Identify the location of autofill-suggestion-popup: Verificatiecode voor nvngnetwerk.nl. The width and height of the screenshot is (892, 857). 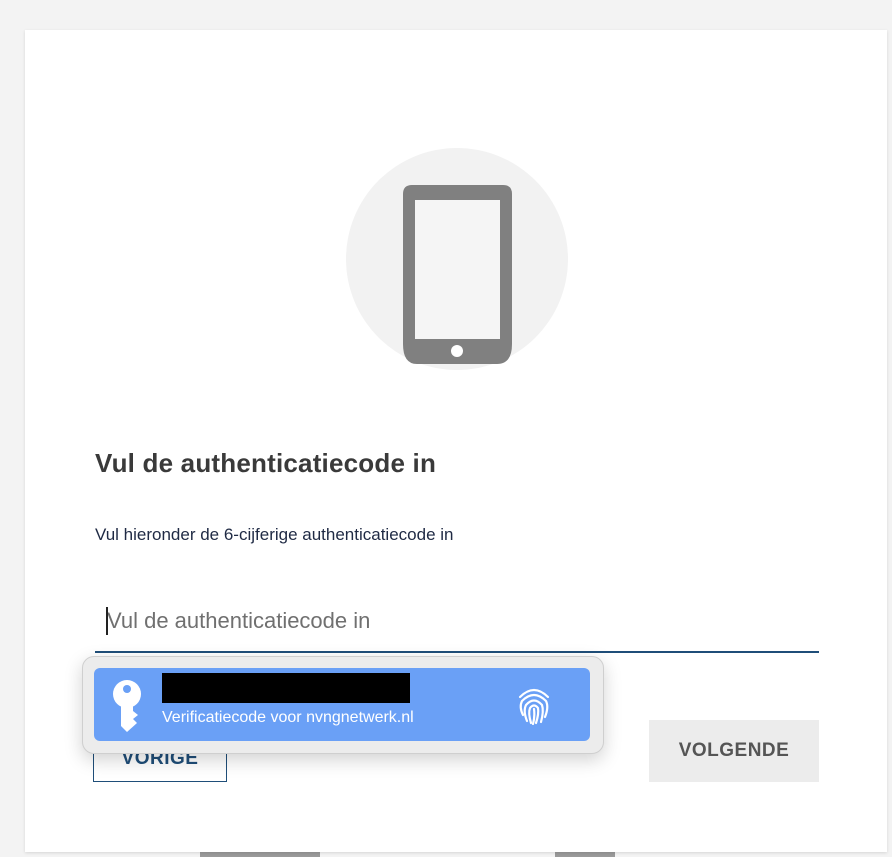
(343, 705).